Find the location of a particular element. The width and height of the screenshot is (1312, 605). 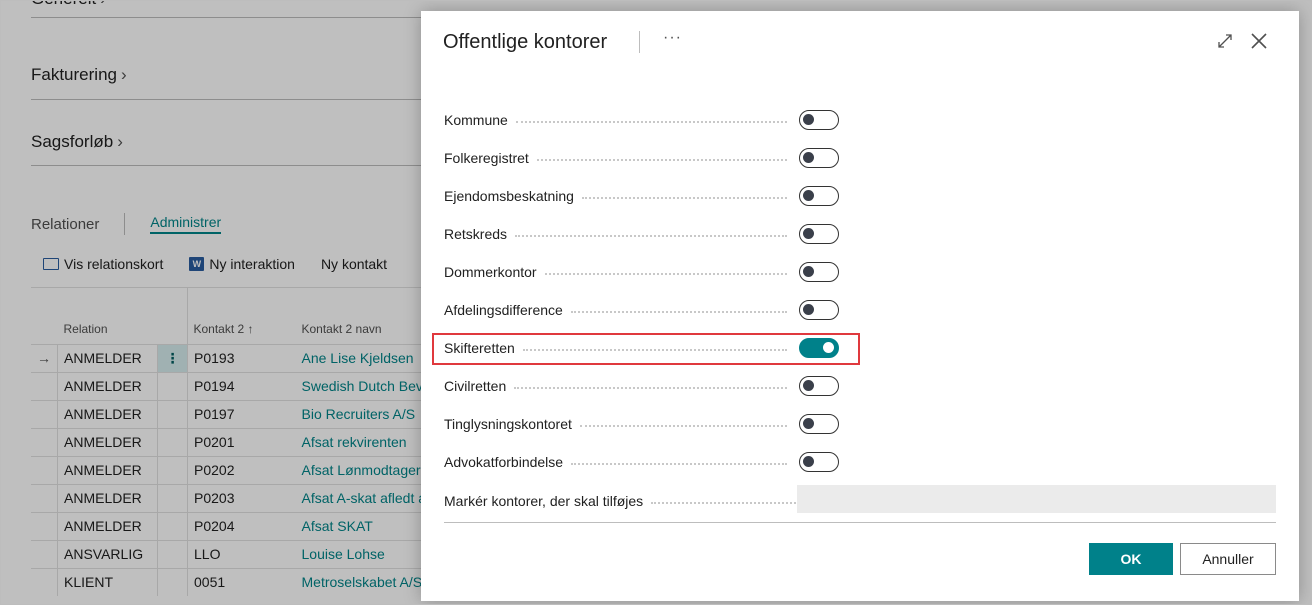

cancel-button: Annuller is located at coordinates (1228, 559).